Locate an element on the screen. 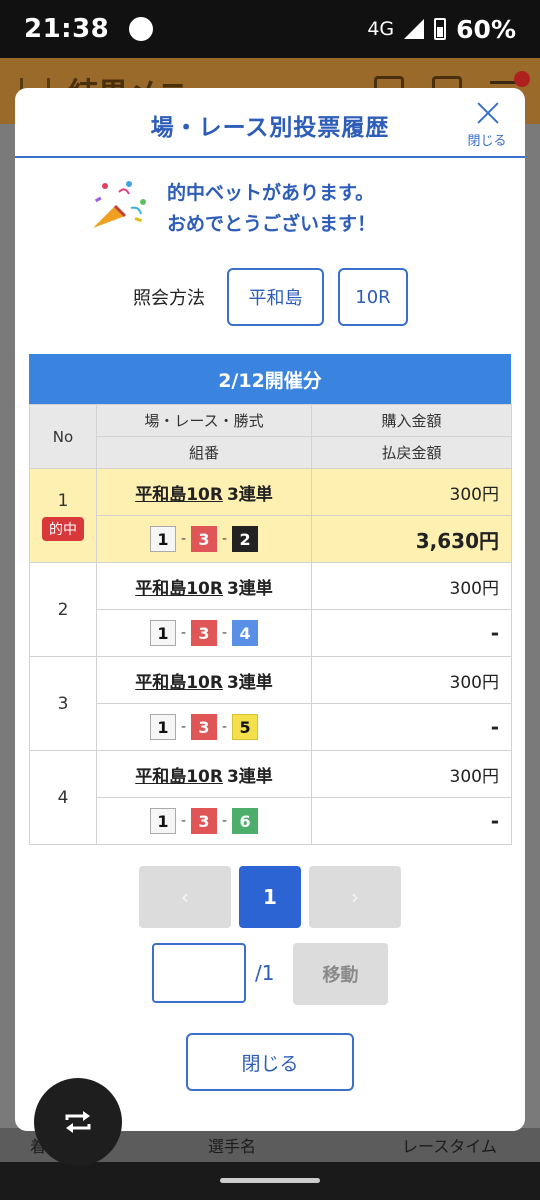 The height and width of the screenshot is (1200, 540). combo: 1 - 3 - 4 is located at coordinates (204, 633).